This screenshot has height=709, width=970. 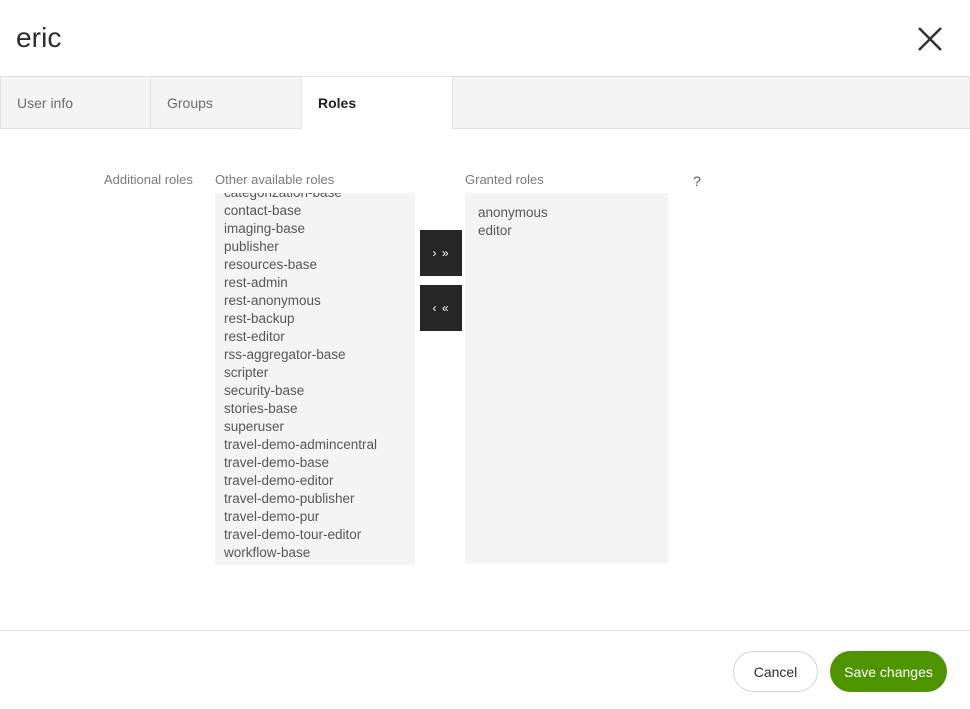 What do you see at coordinates (315, 247) in the screenshot?
I see `list-item: publisher` at bounding box center [315, 247].